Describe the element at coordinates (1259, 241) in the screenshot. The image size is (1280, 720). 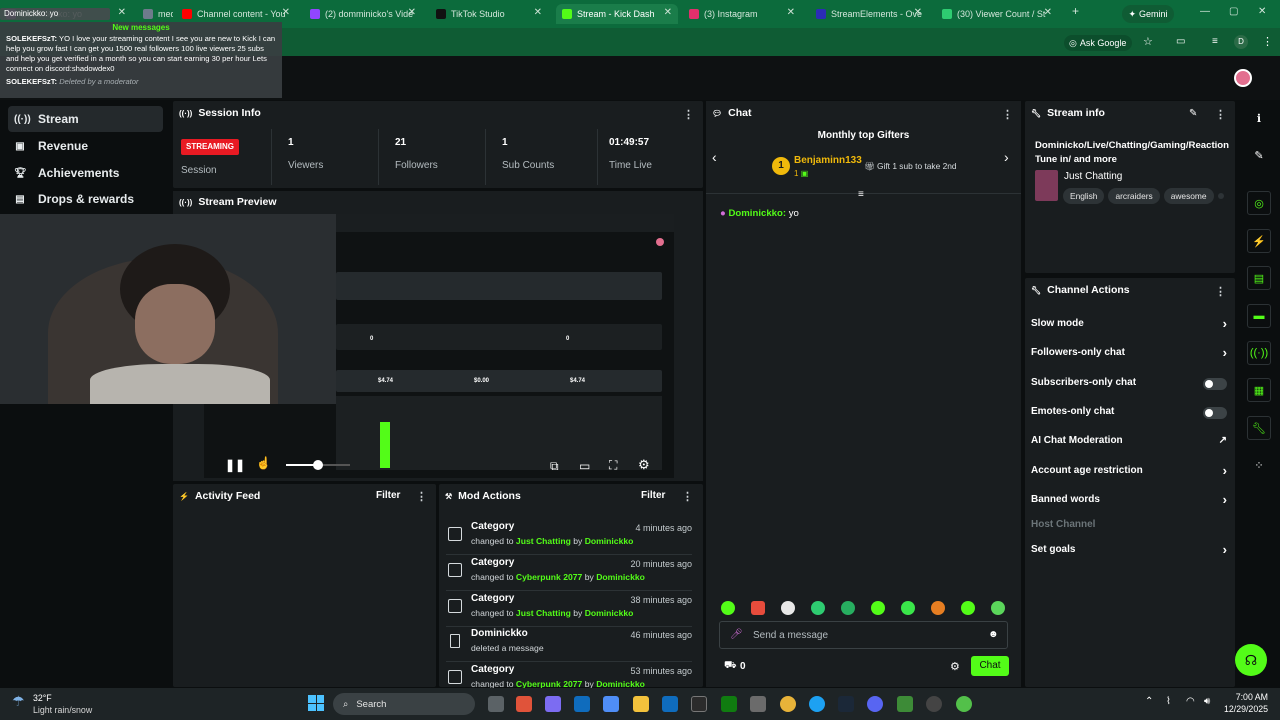
I see `lightning-icon: ⚡` at that location.